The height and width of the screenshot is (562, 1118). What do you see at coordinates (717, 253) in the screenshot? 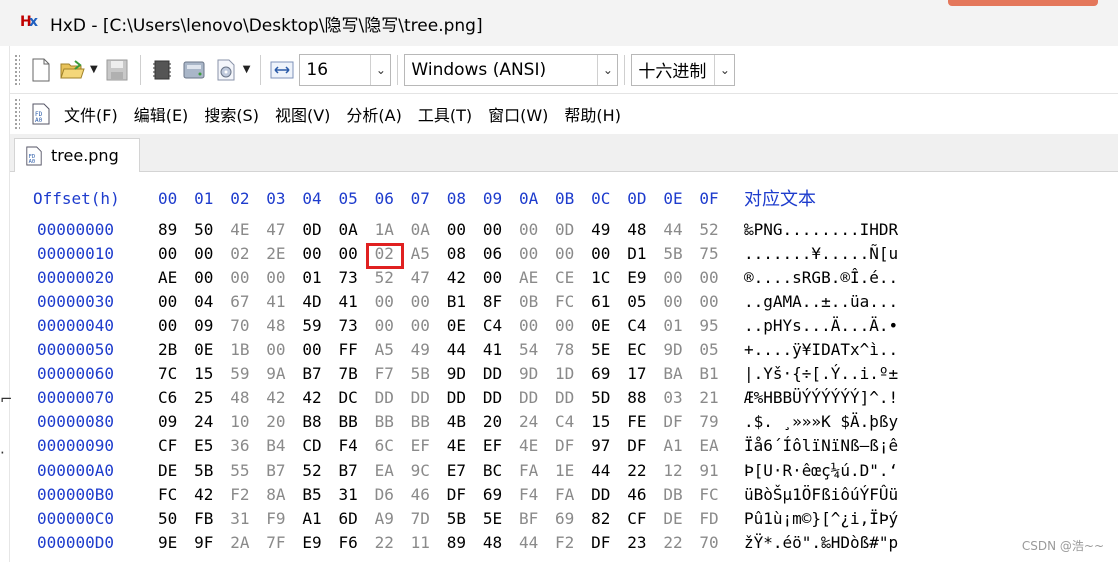
I see `hex-byte: 75` at bounding box center [717, 253].